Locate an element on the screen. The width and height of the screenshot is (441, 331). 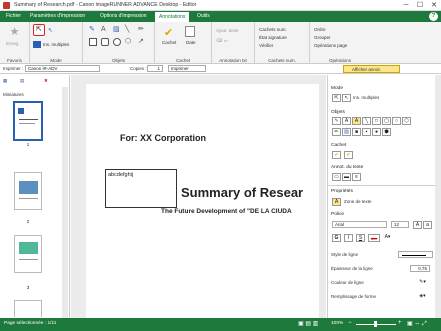
panel-text-icon: A is located at coordinates (346, 121).